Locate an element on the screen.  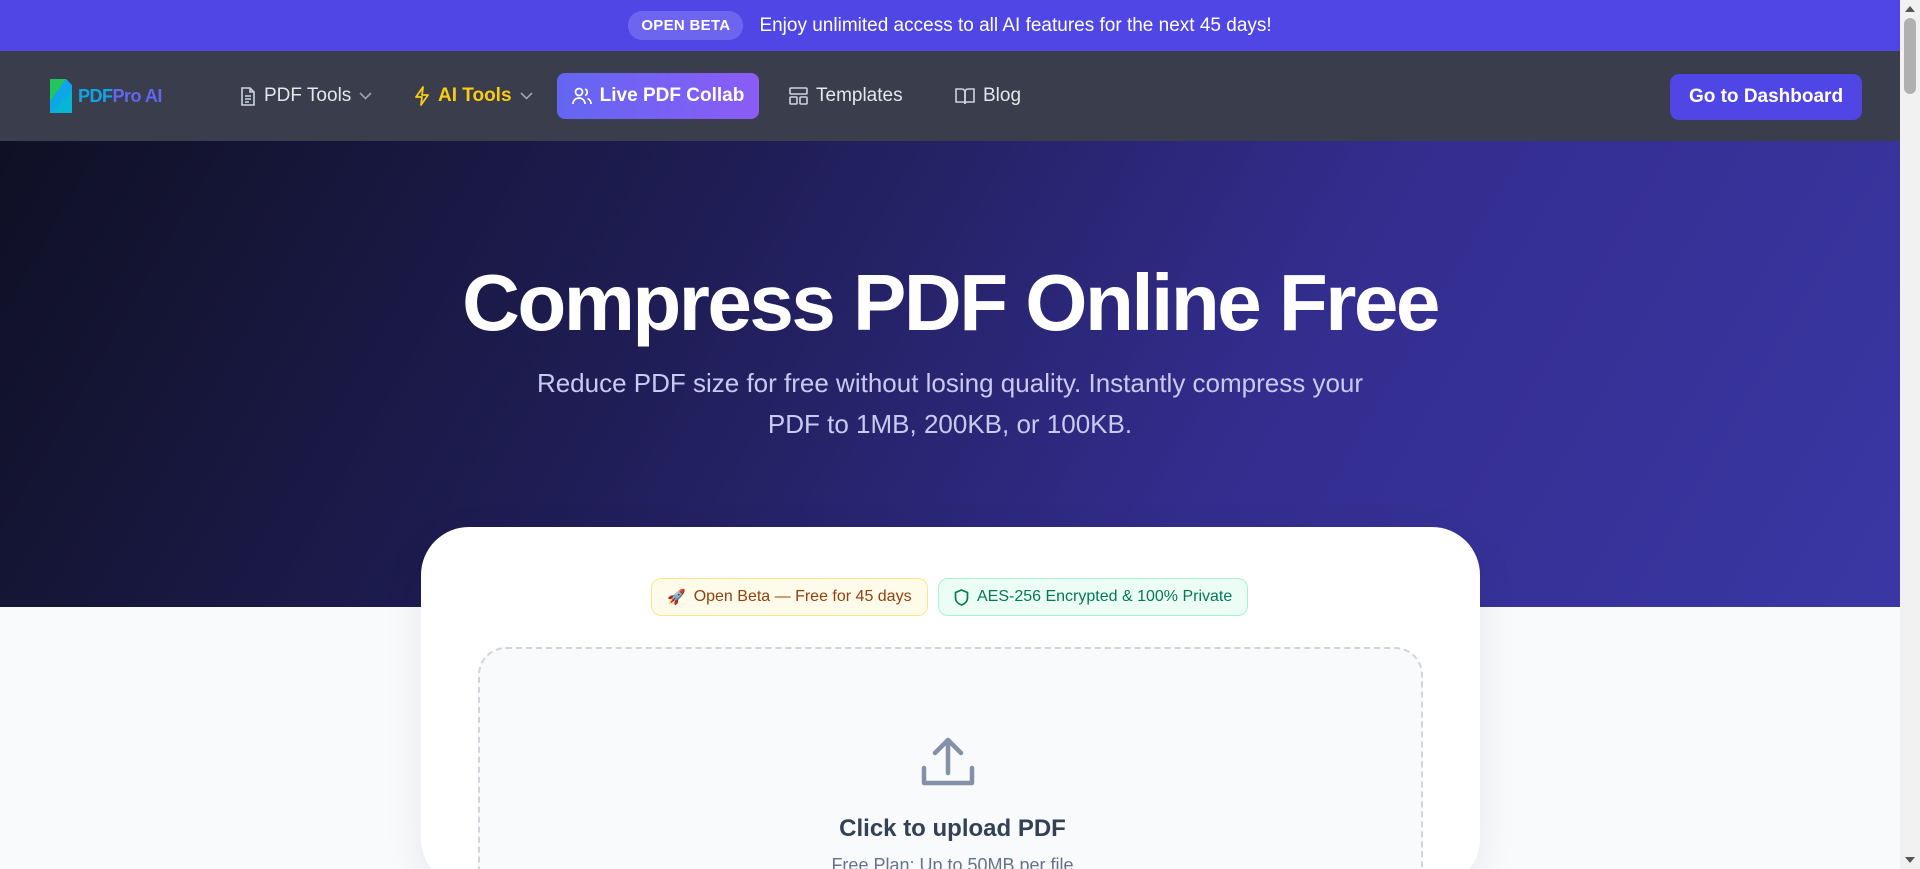
scrollbar-thumb is located at coordinates (1910, 56).